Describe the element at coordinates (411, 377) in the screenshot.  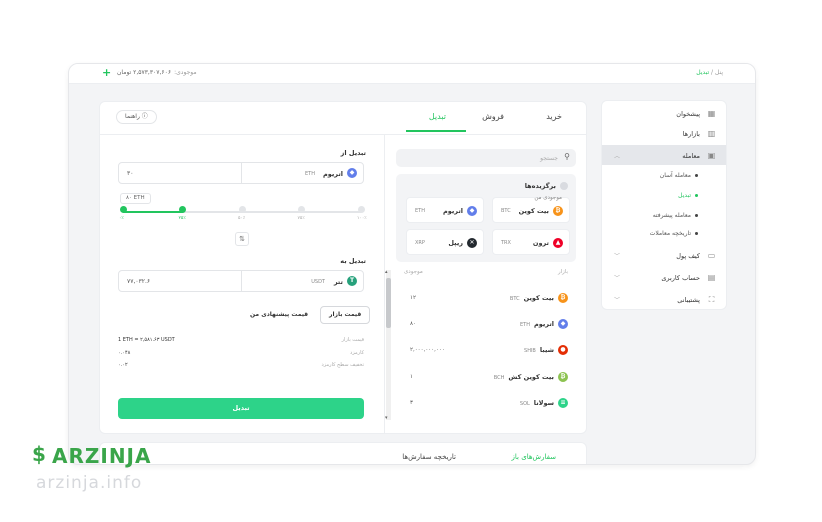
I see `coin-balance: ۱` at that location.